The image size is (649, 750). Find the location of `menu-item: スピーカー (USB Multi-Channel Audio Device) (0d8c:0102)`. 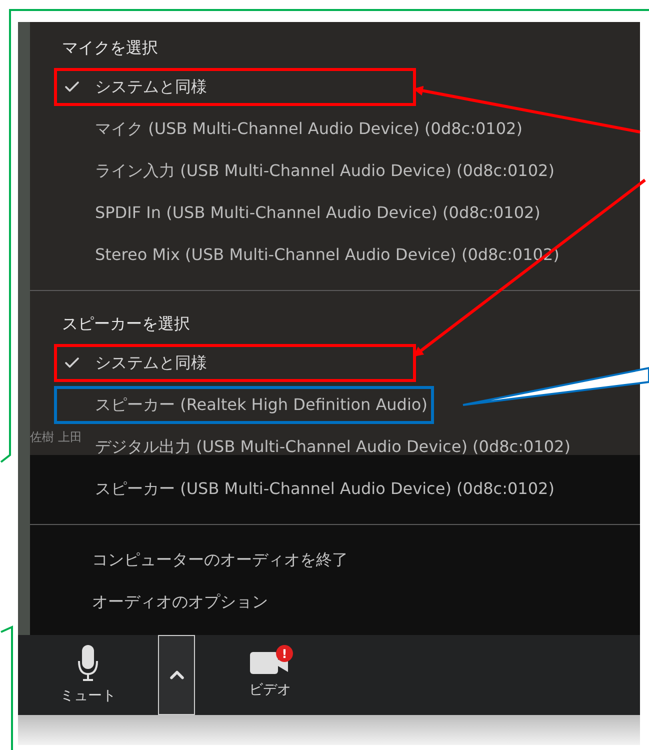

menu-item: スピーカー (USB Multi-Channel Audio Device) (0d8c:0102) is located at coordinates (324, 489).